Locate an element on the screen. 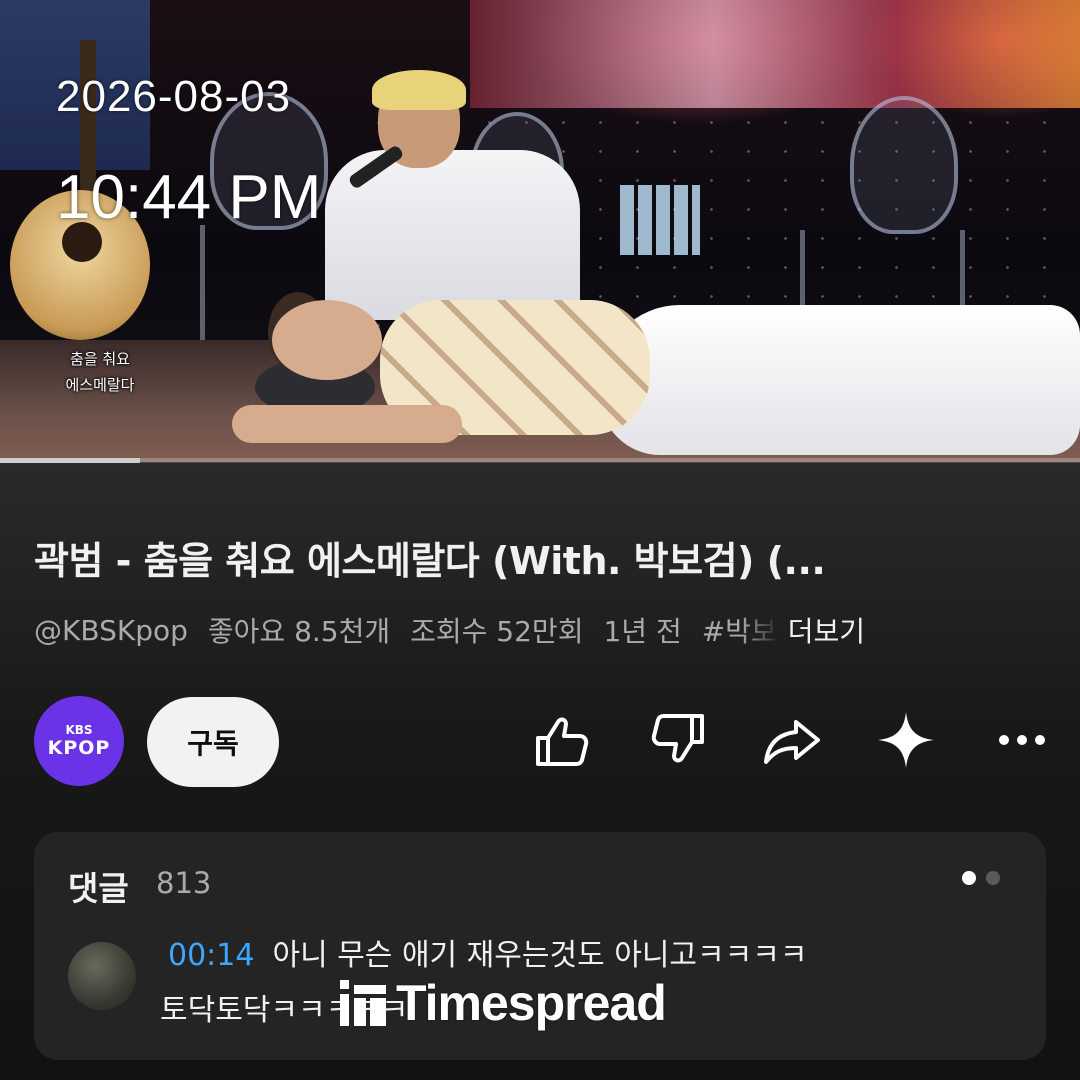 This screenshot has height=1080, width=1080. lying-performer-head is located at coordinates (327, 340).